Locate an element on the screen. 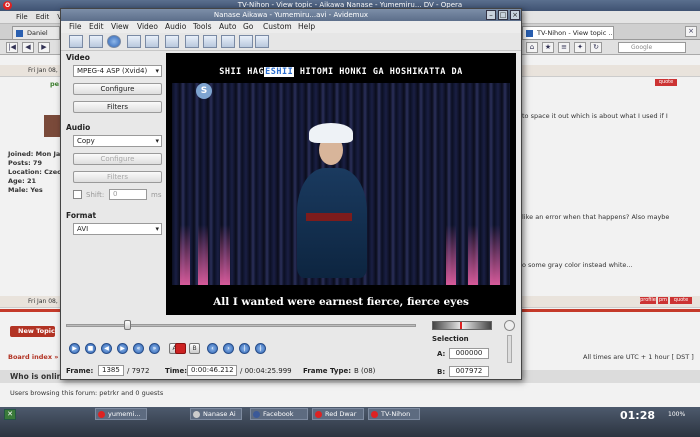  goto-a-icon: ‹ is located at coordinates (212, 348).